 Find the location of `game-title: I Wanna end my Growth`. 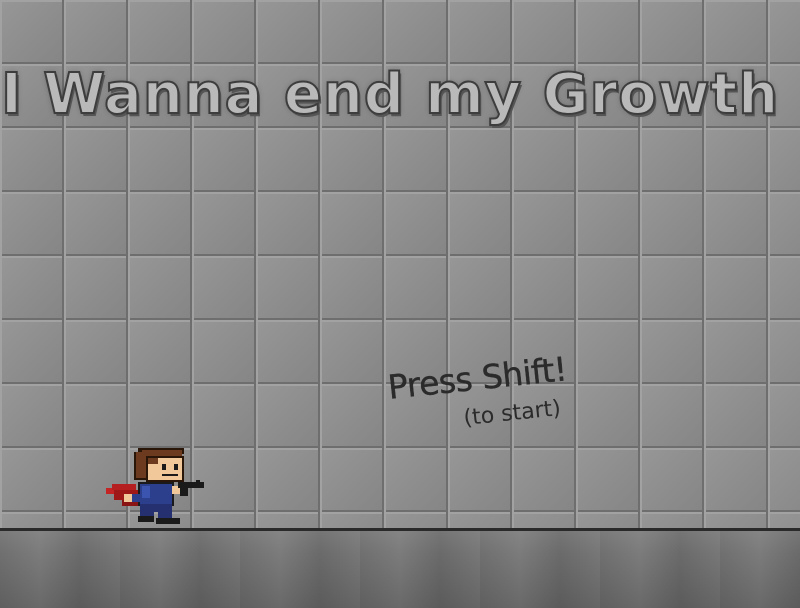

game-title: I Wanna end my Growth is located at coordinates (390, 94).